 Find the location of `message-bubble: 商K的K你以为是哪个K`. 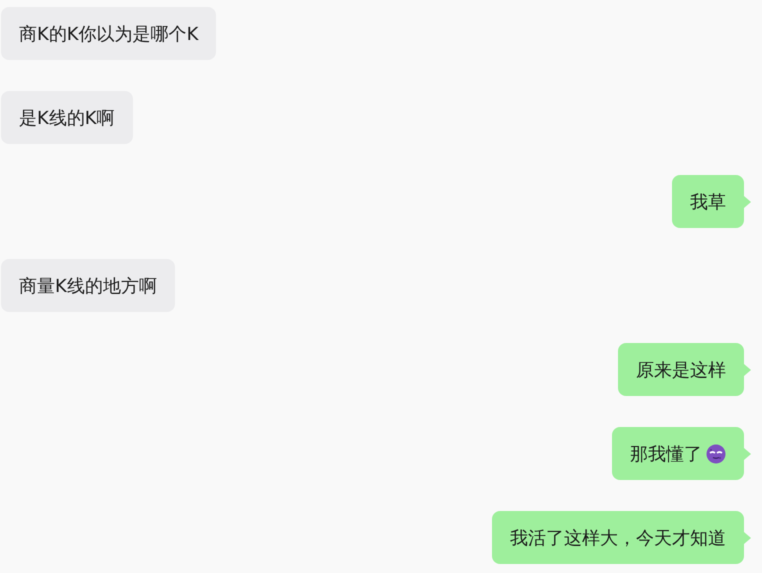

message-bubble: 商K的K你以为是哪个K is located at coordinates (108, 33).